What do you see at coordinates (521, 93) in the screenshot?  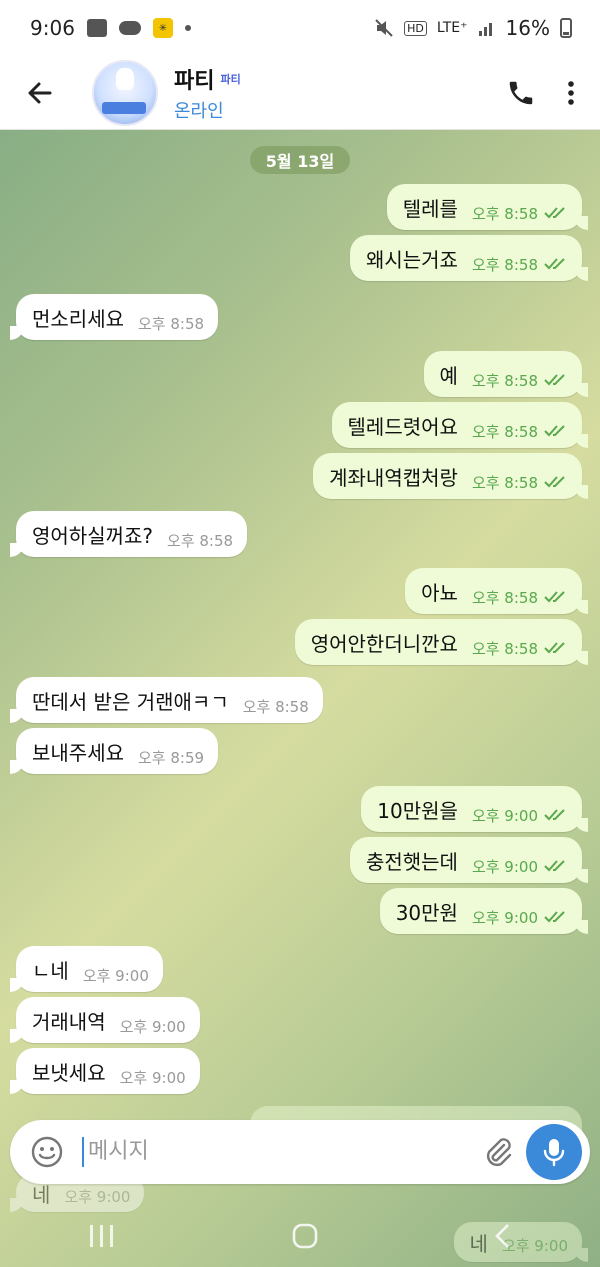 I see `phone-icon` at bounding box center [521, 93].